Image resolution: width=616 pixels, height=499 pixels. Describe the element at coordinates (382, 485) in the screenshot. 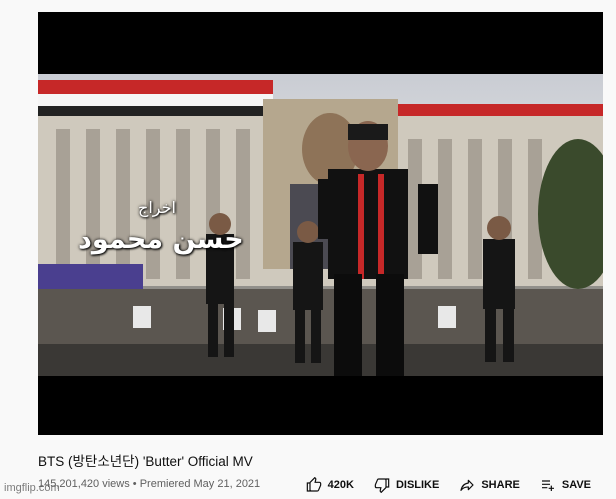

I see `thumbs-down-icon` at that location.